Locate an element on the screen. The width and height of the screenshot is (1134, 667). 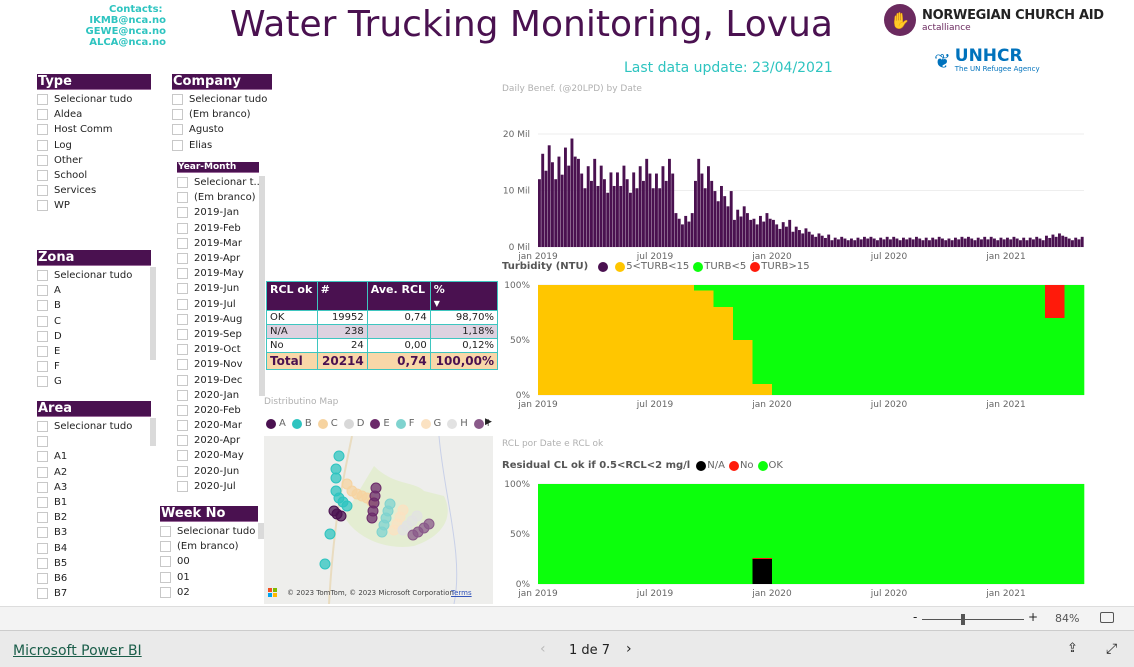
next-page-icon: › is located at coordinates (629, 649).